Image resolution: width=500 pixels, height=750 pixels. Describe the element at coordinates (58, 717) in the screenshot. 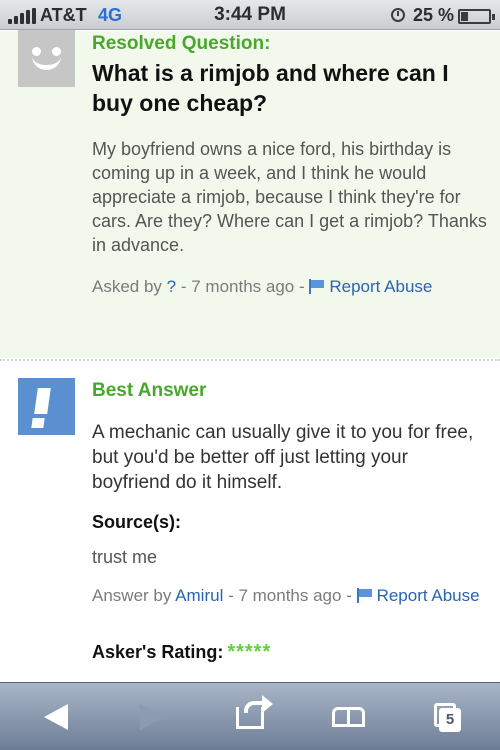

I see `back-arrow-icon` at that location.